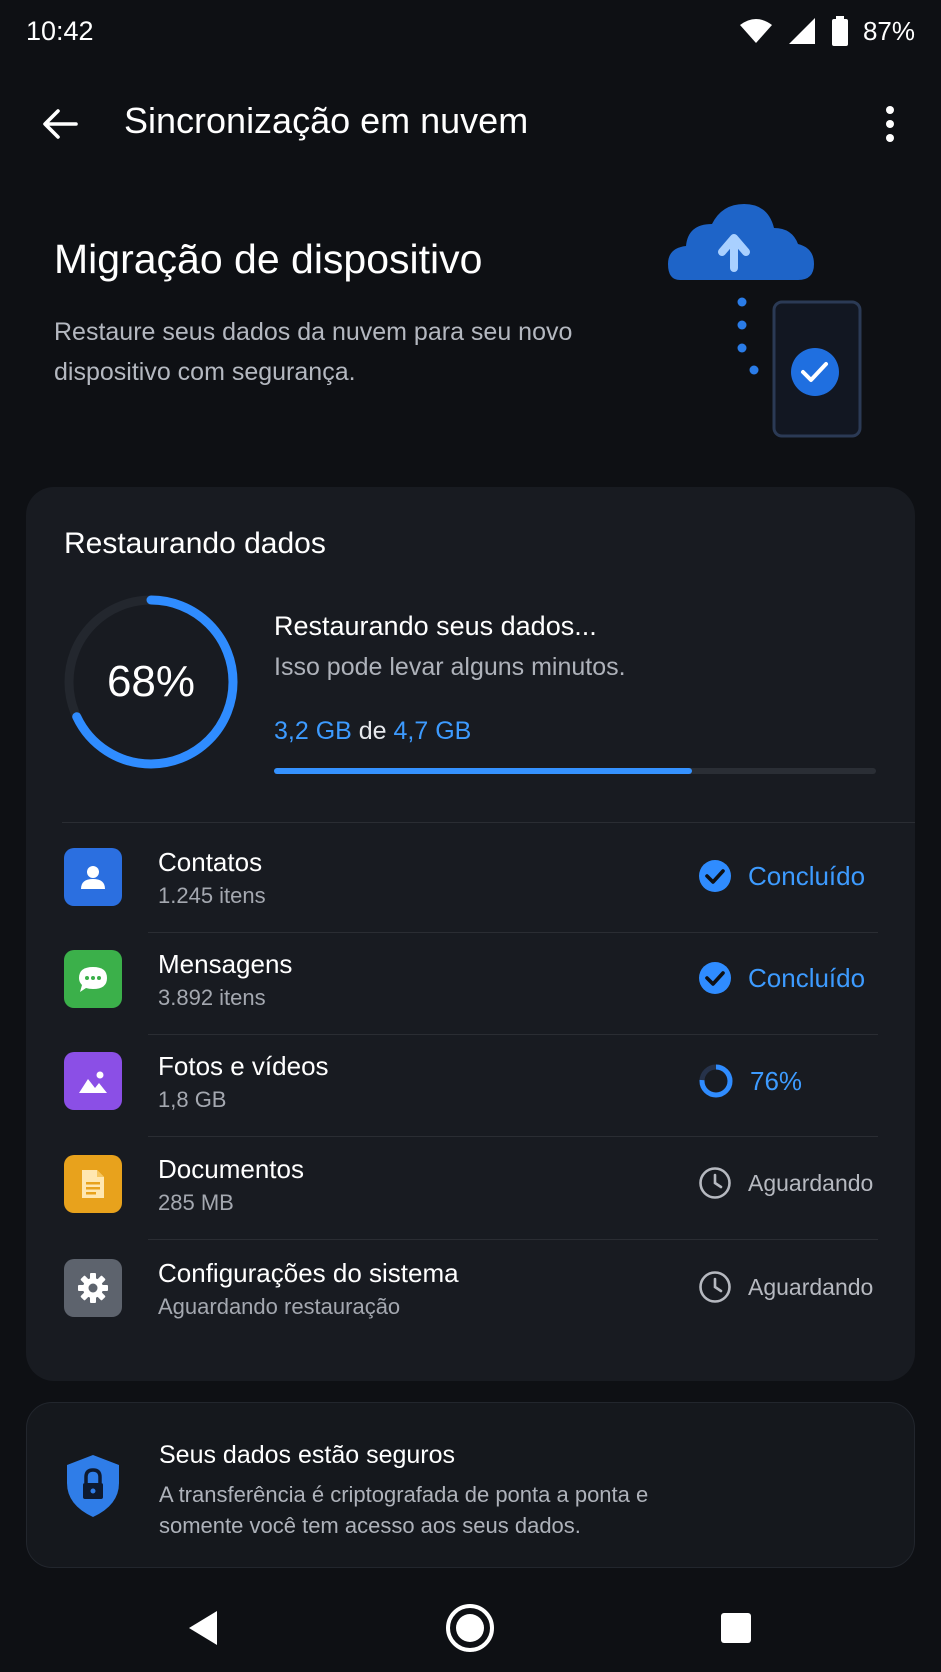 The width and height of the screenshot is (941, 1672). What do you see at coordinates (93, 1081) in the screenshot?
I see `image-icon` at bounding box center [93, 1081].